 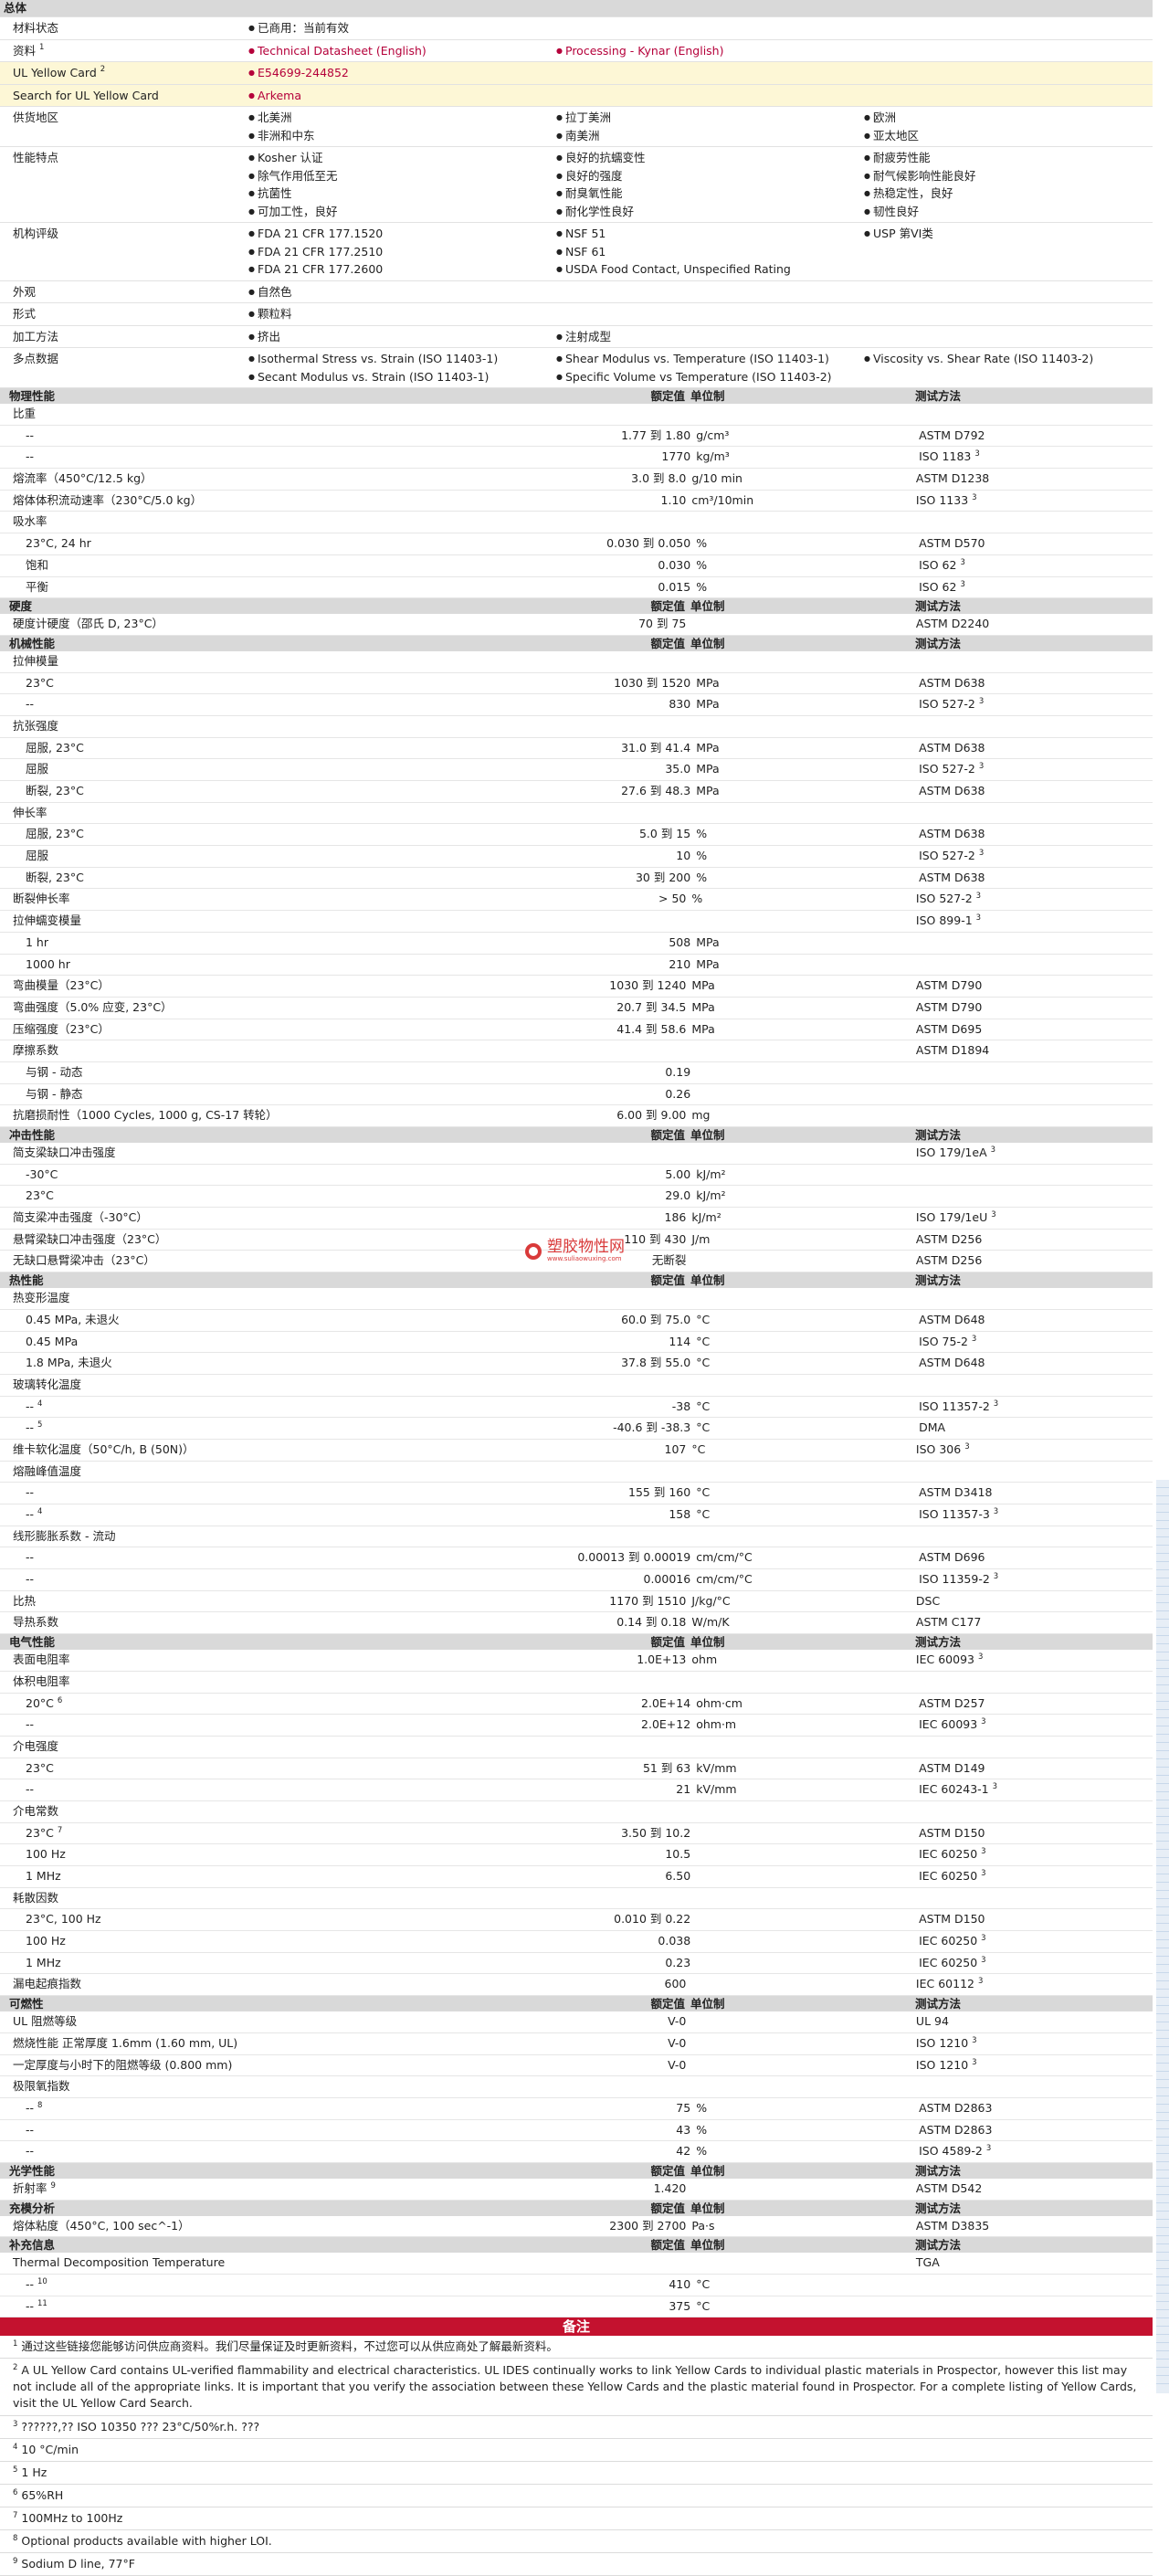 I want to click on property-row: 100 Hz 10.5 IEC 60250 3, so click(x=576, y=1855).